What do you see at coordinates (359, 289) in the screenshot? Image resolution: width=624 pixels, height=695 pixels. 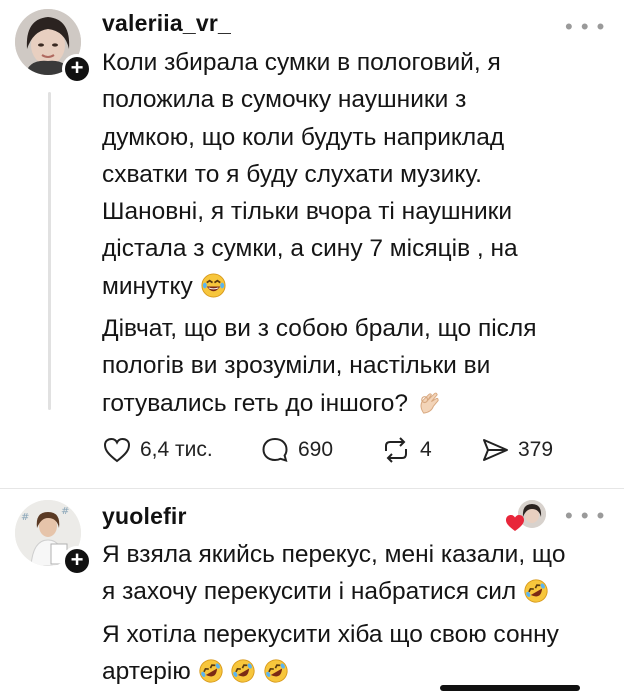 I see `post-line-with-emoji: минутку` at bounding box center [359, 289].